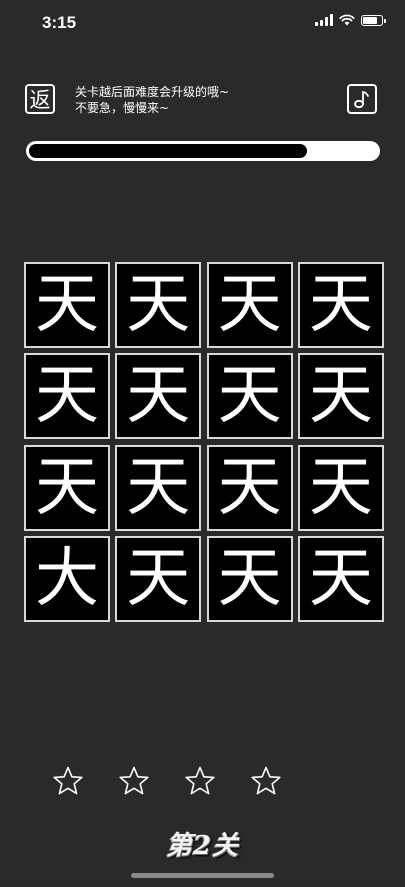  I want to click on battery-icon, so click(373, 20).